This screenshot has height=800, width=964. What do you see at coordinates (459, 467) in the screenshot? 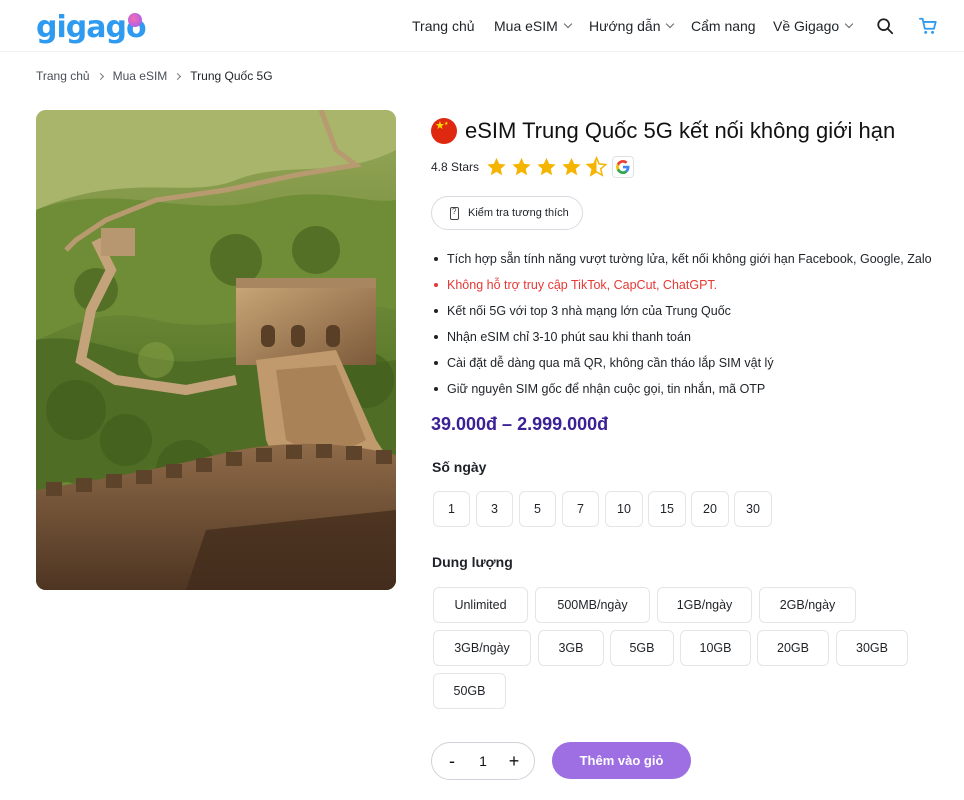
I see `days-label: Số ngày` at bounding box center [459, 467].